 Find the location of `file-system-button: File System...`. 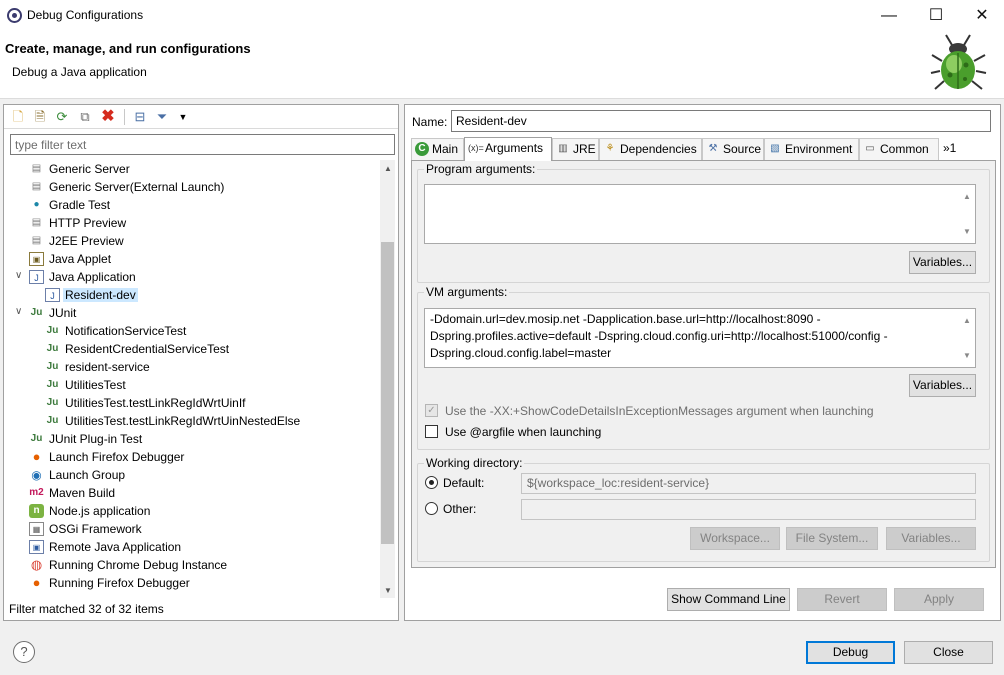

file-system-button: File System... is located at coordinates (832, 538).